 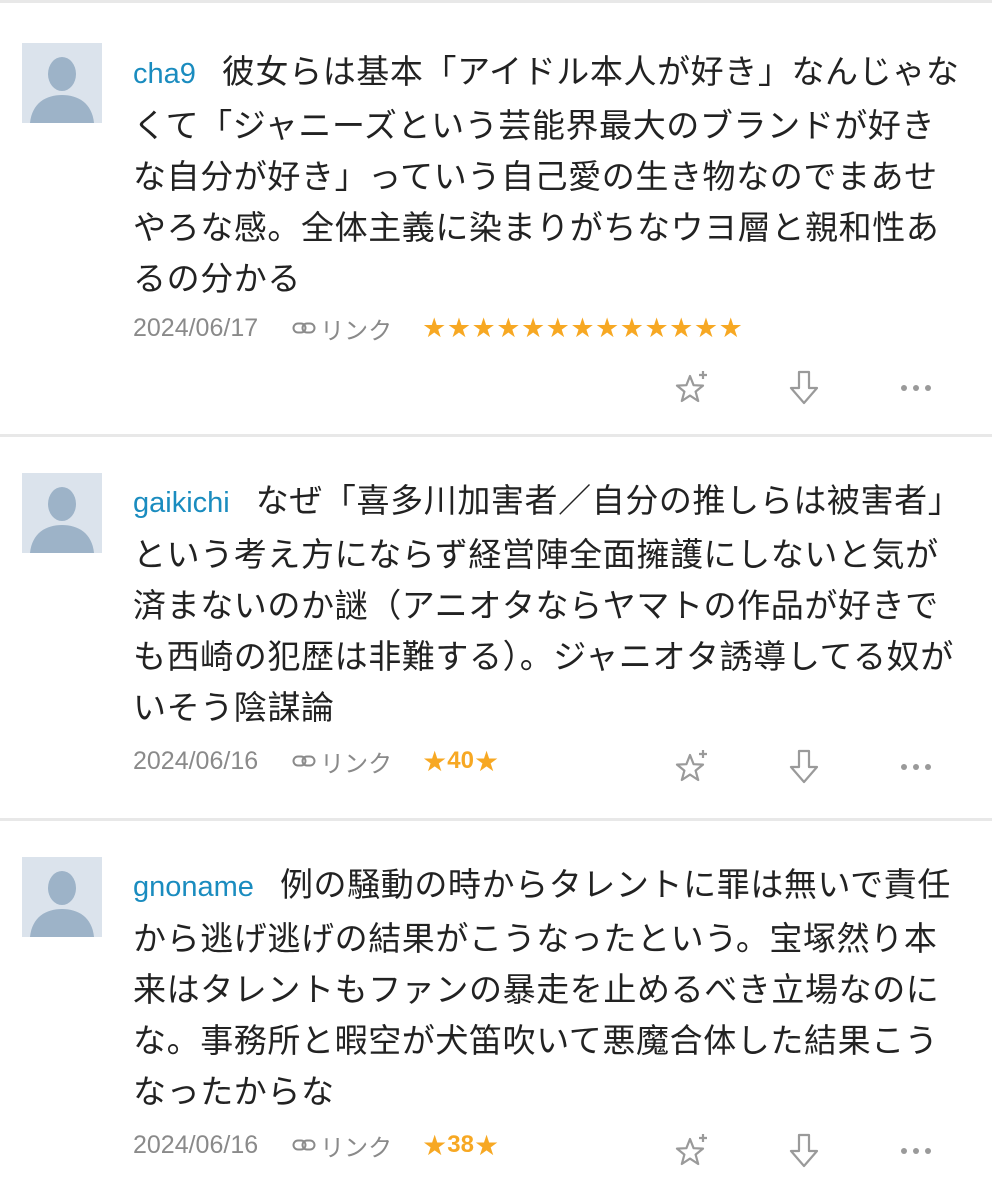 I want to click on username-link: cha9, so click(x=164, y=74).